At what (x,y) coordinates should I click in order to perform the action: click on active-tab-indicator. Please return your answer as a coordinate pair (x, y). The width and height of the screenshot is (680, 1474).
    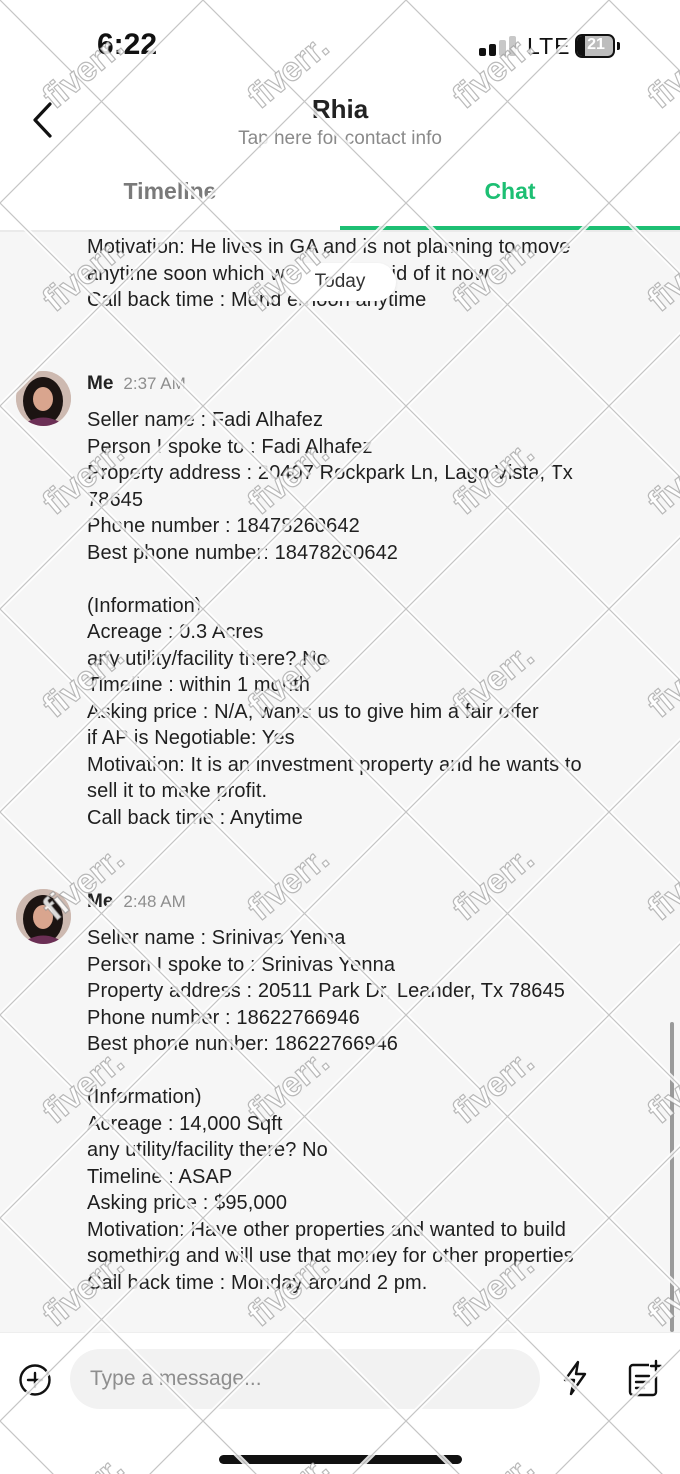
    Looking at the image, I should click on (510, 228).